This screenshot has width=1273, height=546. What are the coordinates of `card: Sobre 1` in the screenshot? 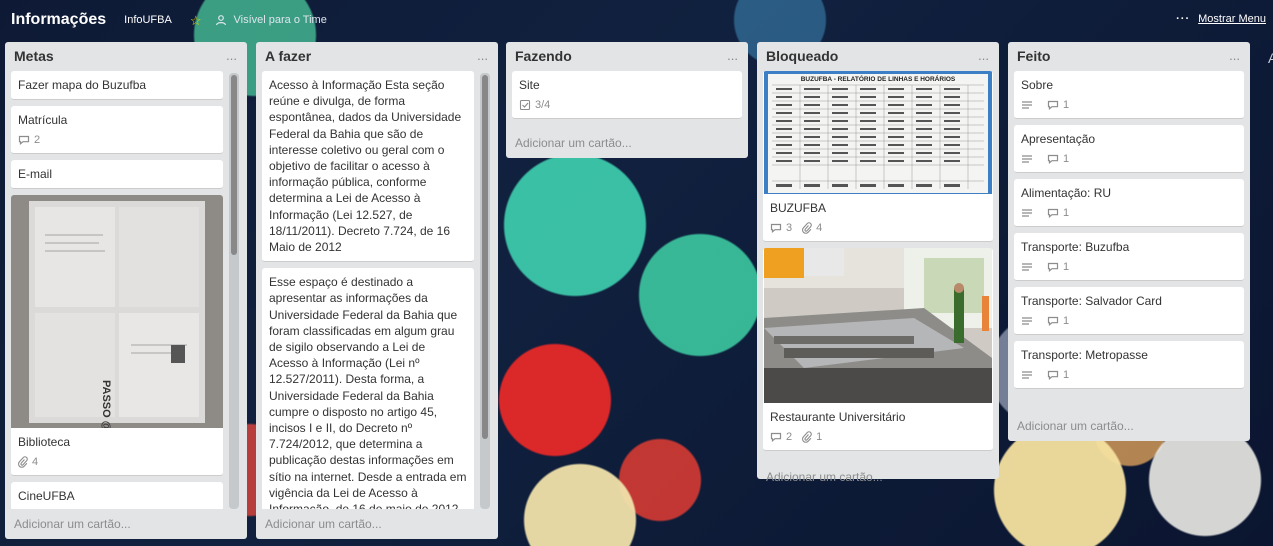 It's located at (1129, 95).